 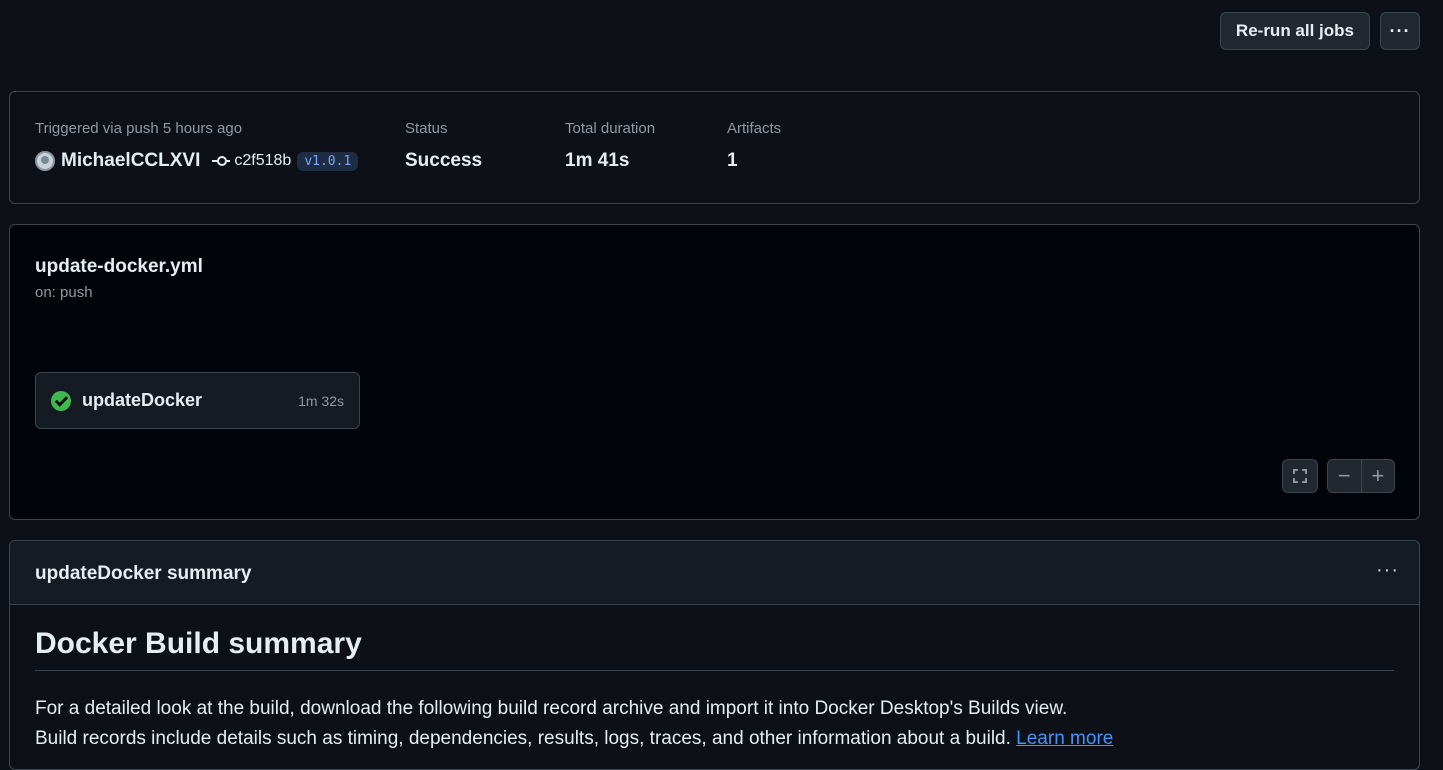 What do you see at coordinates (130, 161) in the screenshot?
I see `actor-link: MichaelCCLXVI` at bounding box center [130, 161].